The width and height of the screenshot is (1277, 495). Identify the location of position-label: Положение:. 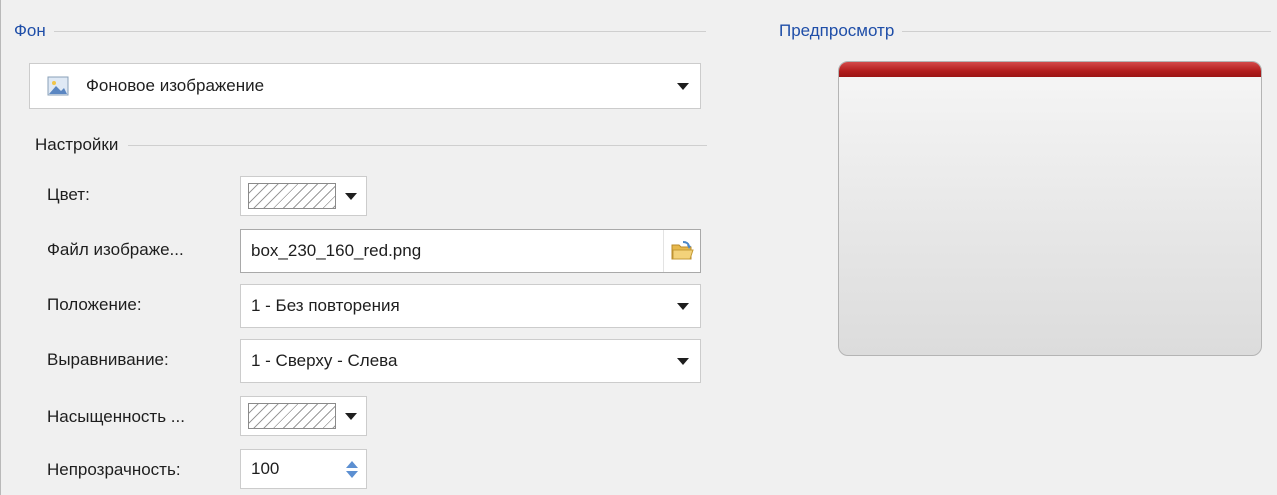
(94, 304).